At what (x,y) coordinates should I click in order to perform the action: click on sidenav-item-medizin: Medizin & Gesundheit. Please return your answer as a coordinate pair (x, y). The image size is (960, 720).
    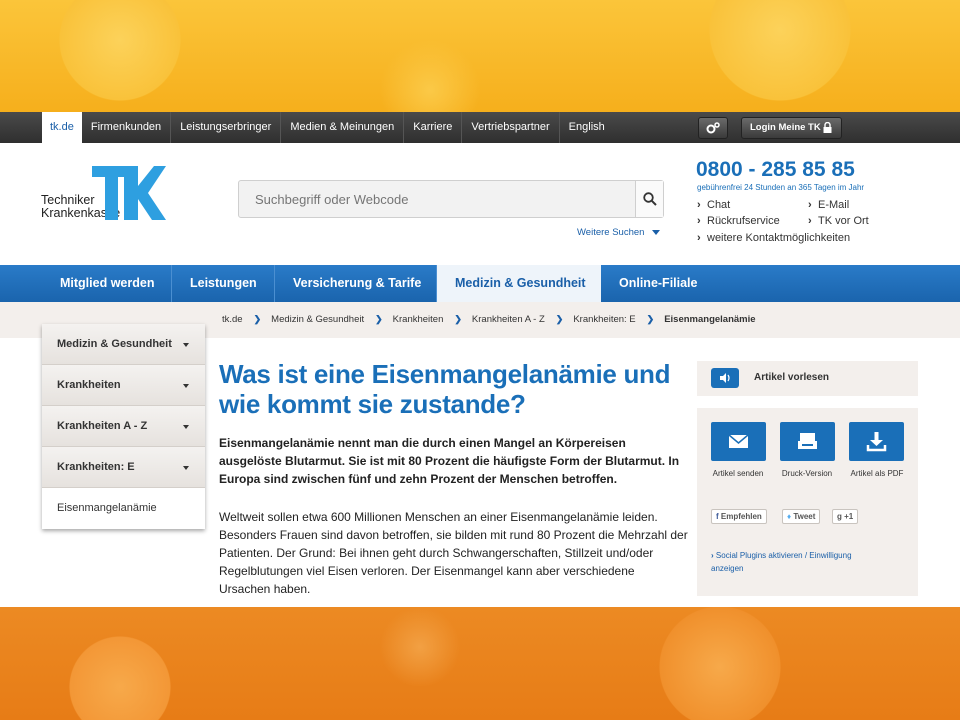
    Looking at the image, I should click on (123, 344).